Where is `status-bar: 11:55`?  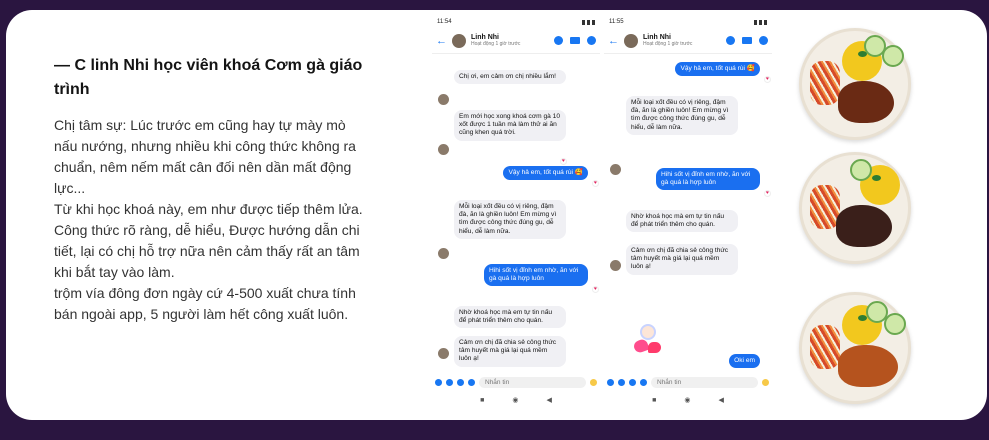
status-bar: 11:55 is located at coordinates (688, 22).